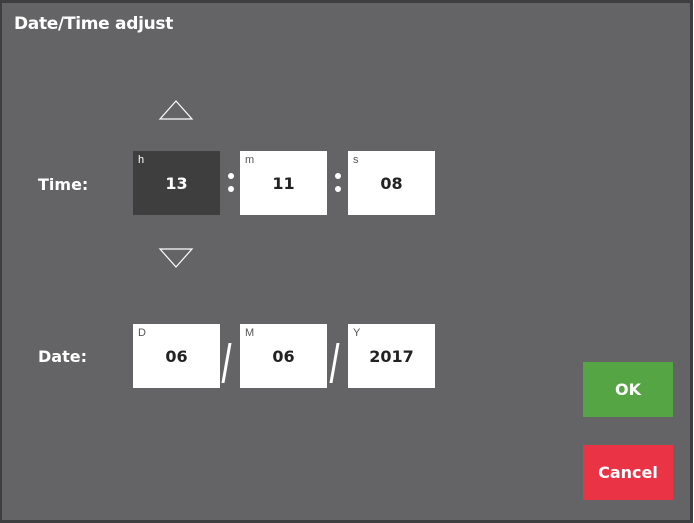 This screenshot has height=523, width=694. Describe the element at coordinates (628, 389) in the screenshot. I see `ok-button: OK` at that location.